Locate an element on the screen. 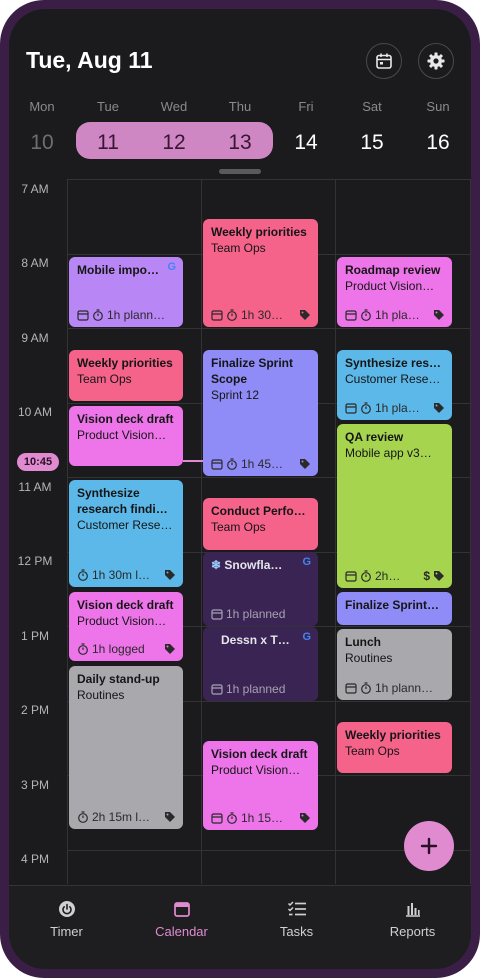 Image resolution: width=480 pixels, height=978 pixels. day-sat: Sat 15 is located at coordinates (372, 127).